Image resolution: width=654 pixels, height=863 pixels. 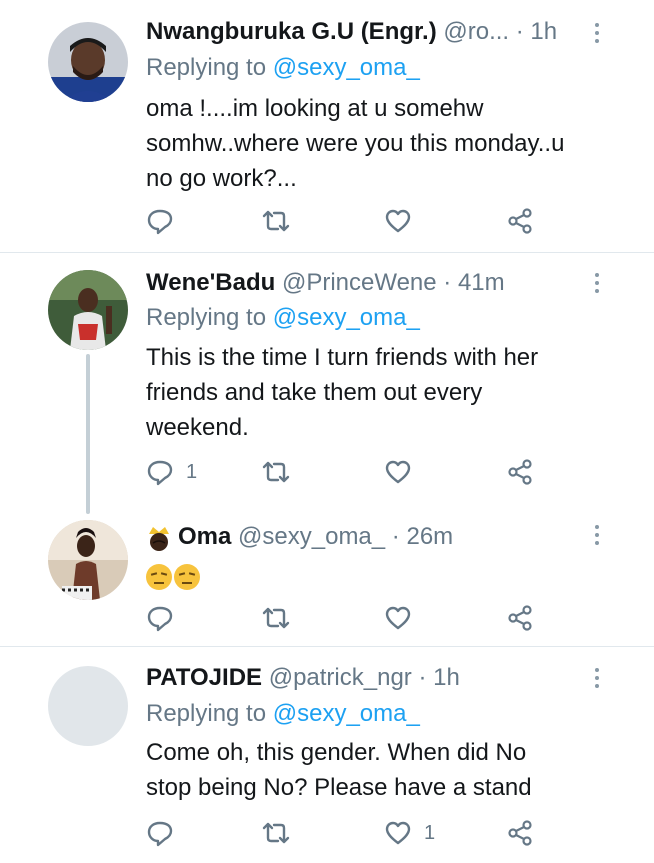 What do you see at coordinates (340, 677) in the screenshot?
I see `user-handle: @patrick_ngr` at bounding box center [340, 677].